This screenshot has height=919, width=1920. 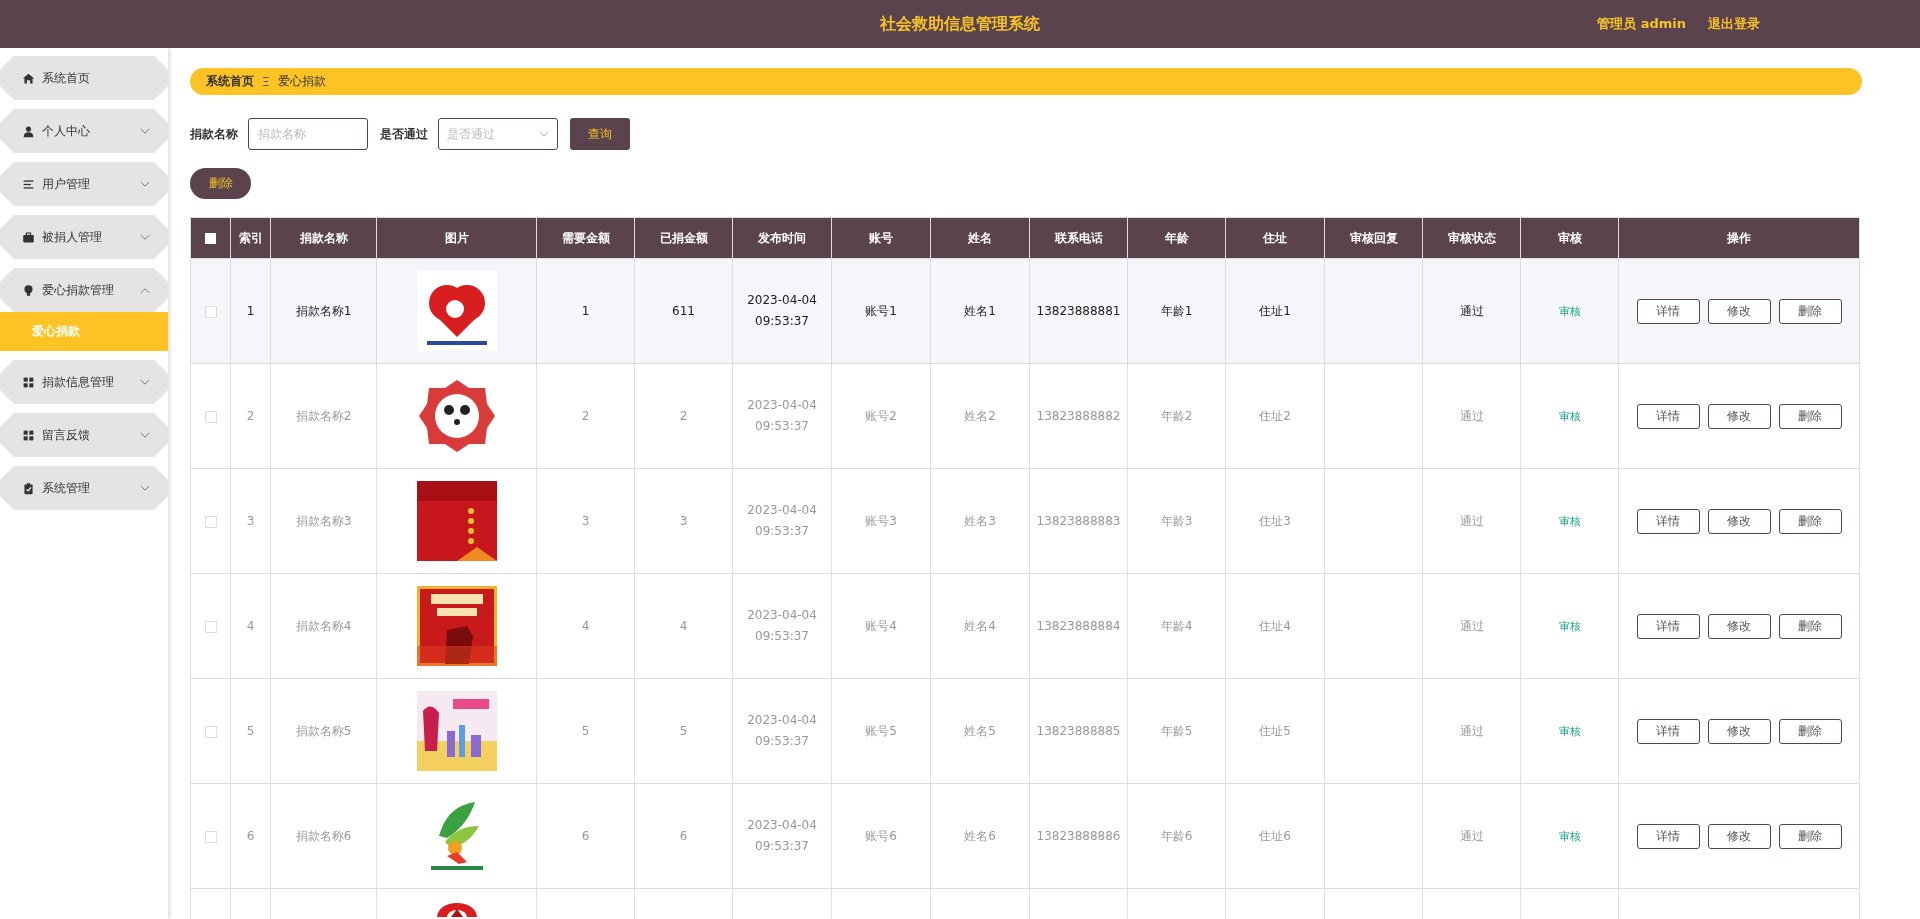 I want to click on system-title: 社会救助信息管理系统, so click(x=960, y=24).